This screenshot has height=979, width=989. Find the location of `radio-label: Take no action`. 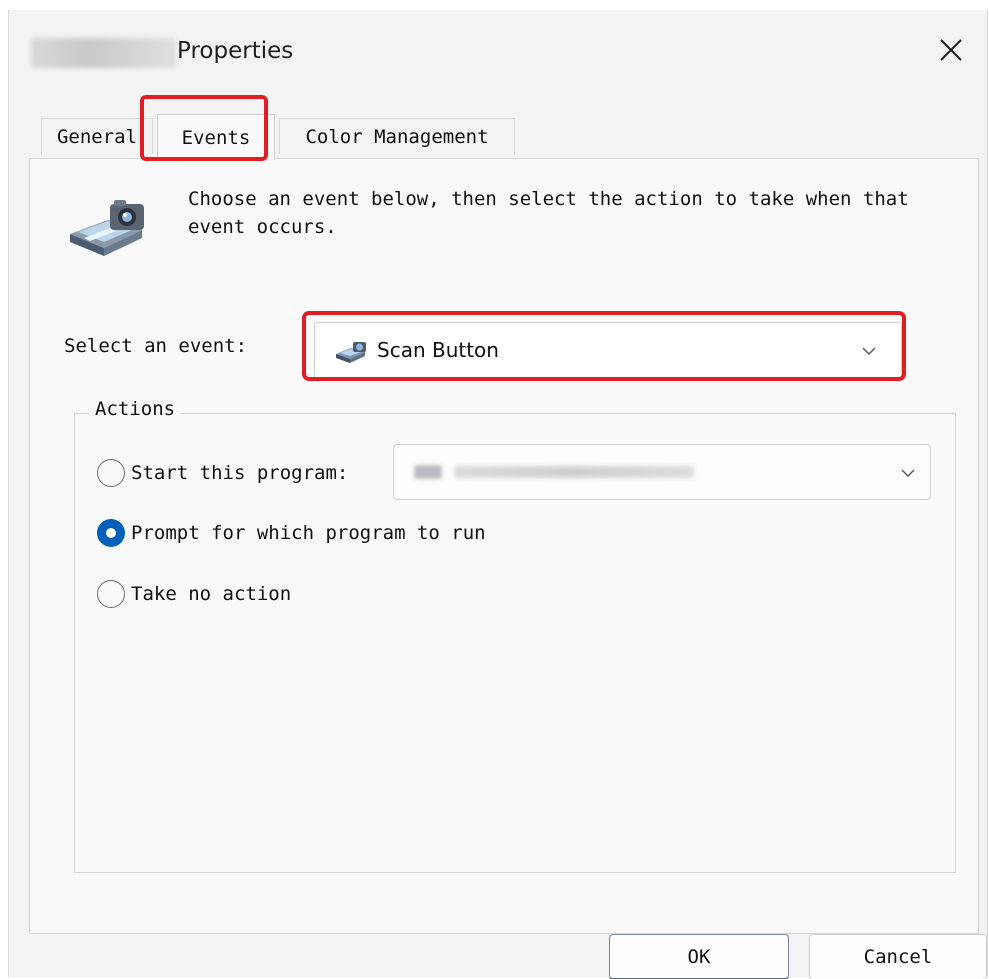

radio-label: Take no action is located at coordinates (211, 594).